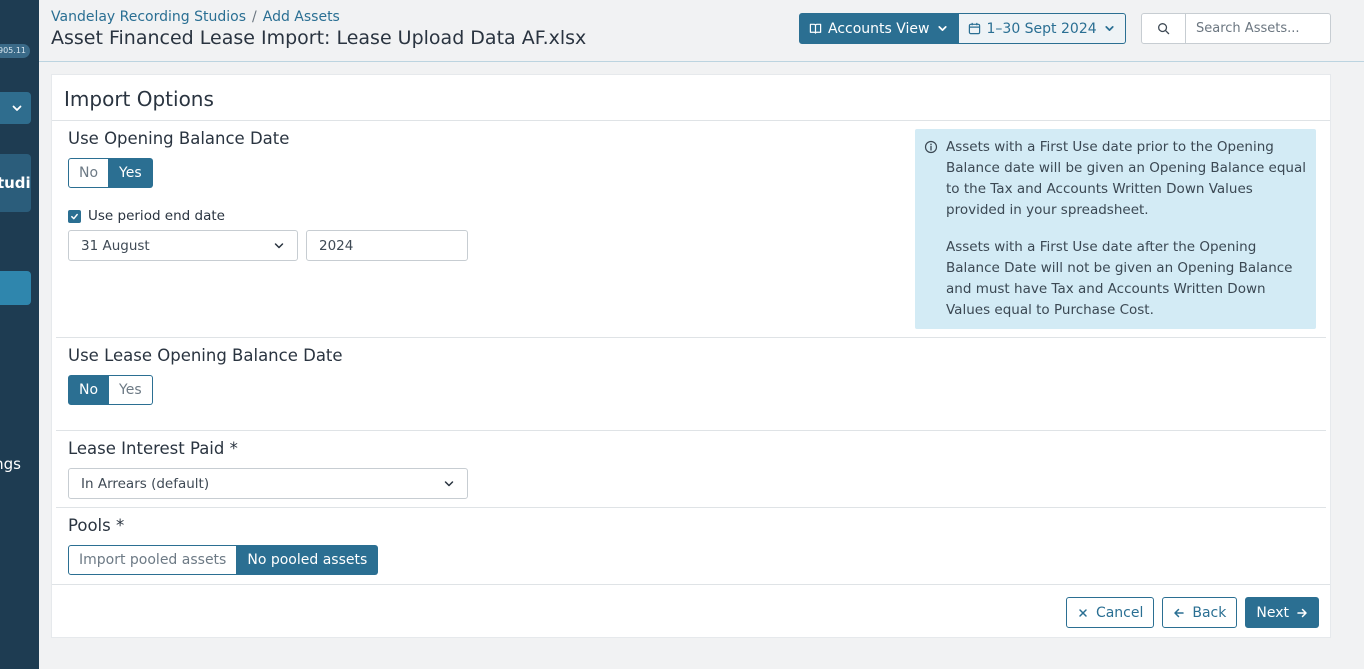 The height and width of the screenshot is (669, 1364). Describe the element at coordinates (336, 245) in the screenshot. I see `year-input-value: 2024` at that location.